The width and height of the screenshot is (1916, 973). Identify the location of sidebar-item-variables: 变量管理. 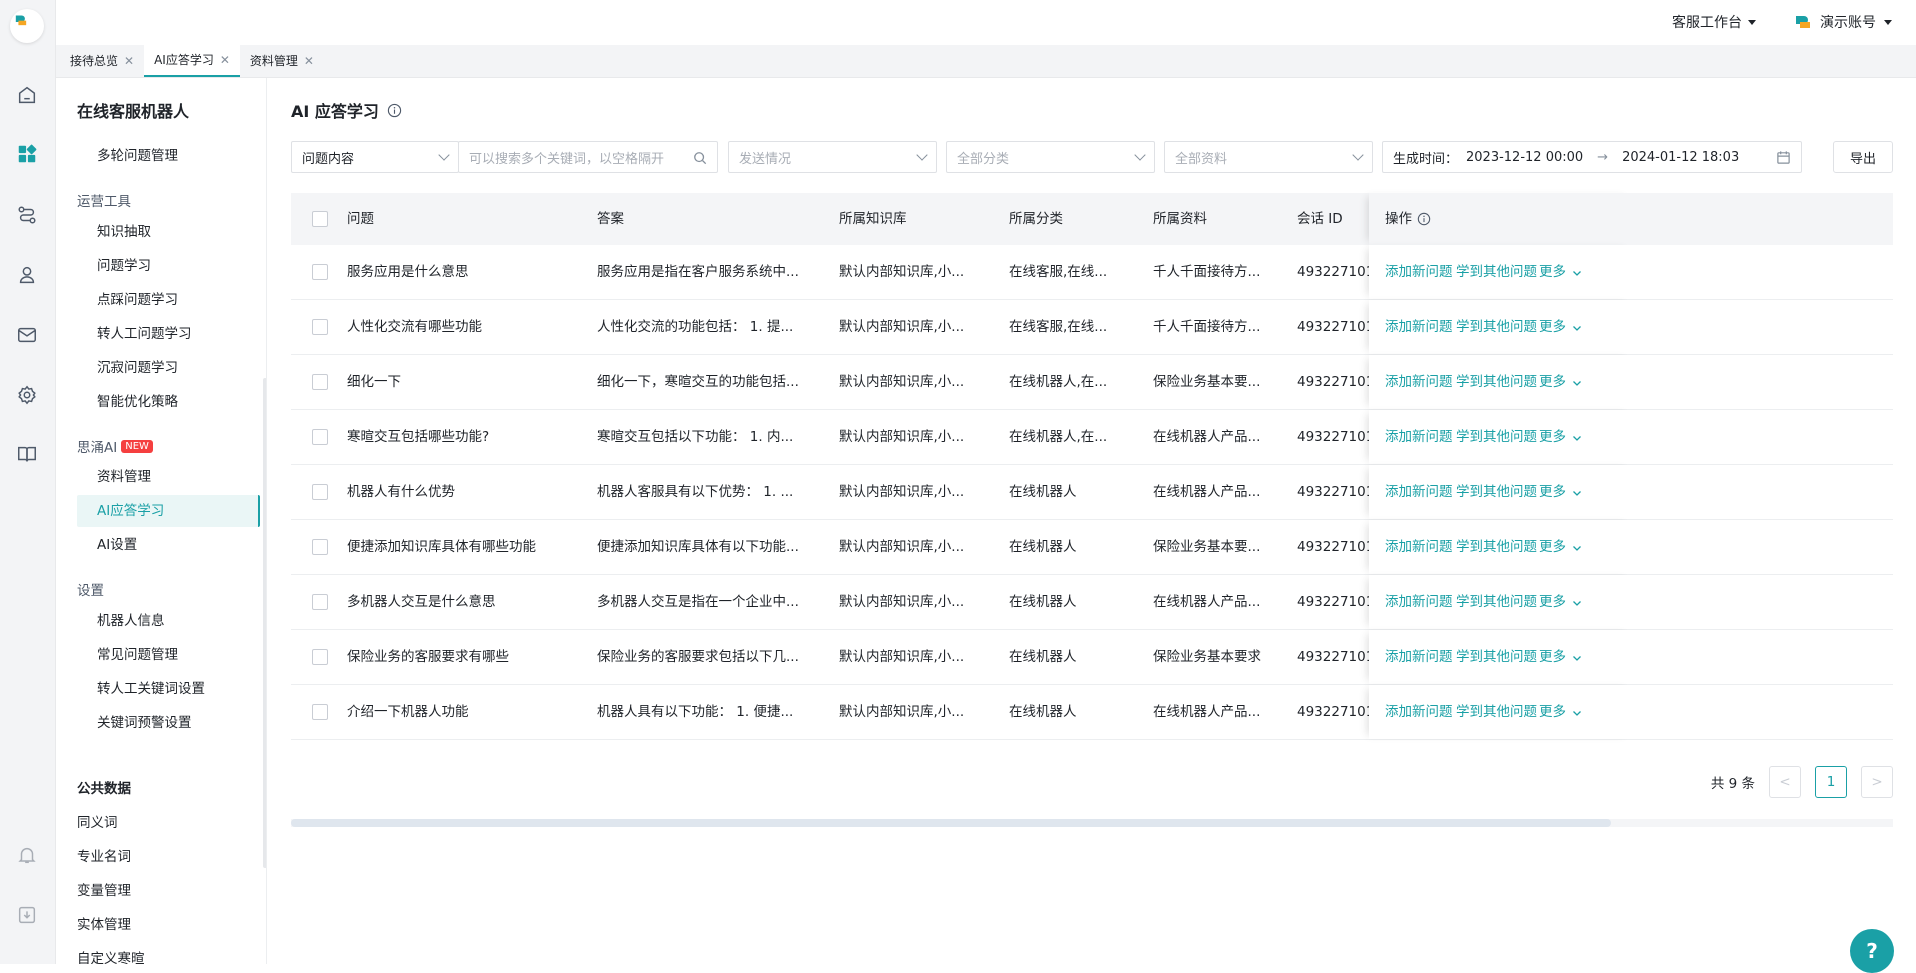
(104, 889).